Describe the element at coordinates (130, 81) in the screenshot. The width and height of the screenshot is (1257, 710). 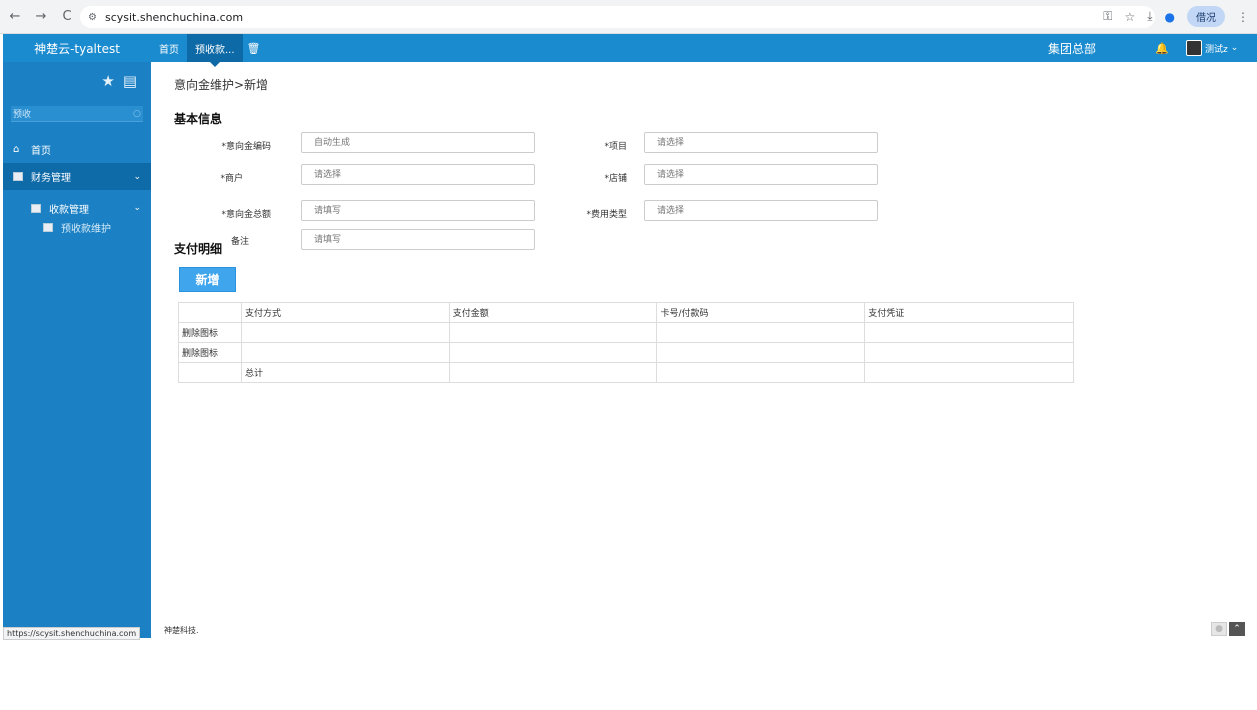
I see `list-icon: ▤` at that location.